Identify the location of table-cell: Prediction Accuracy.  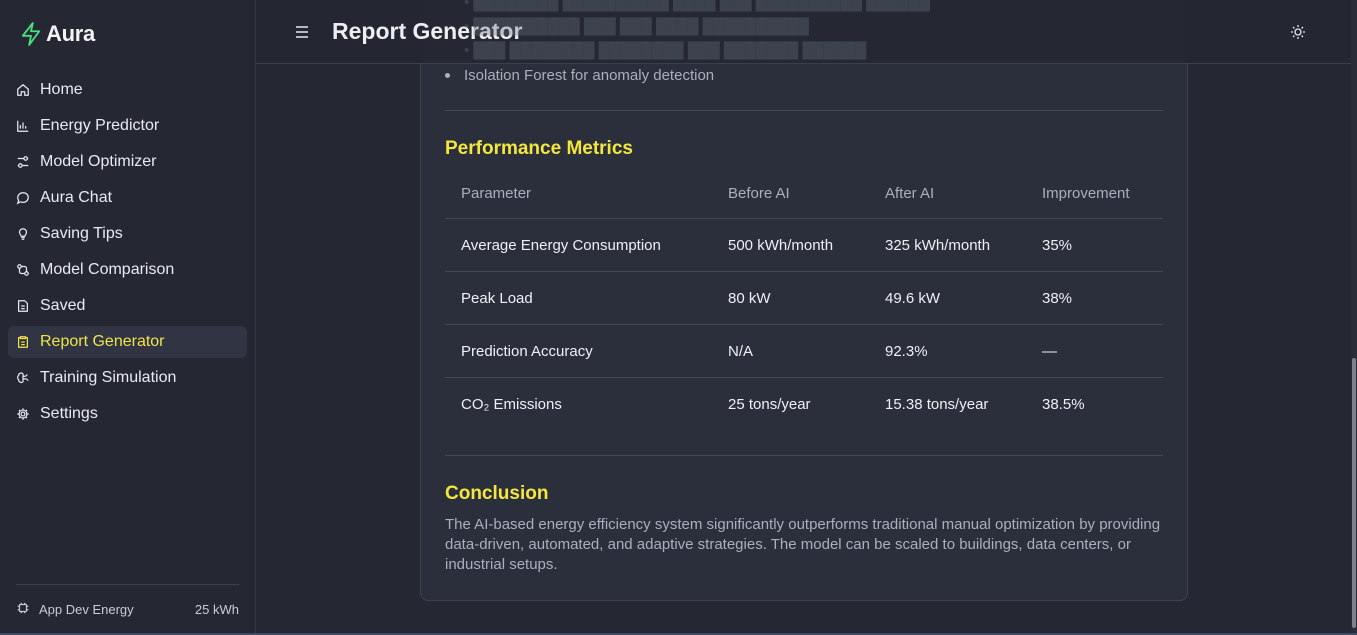
(527, 351).